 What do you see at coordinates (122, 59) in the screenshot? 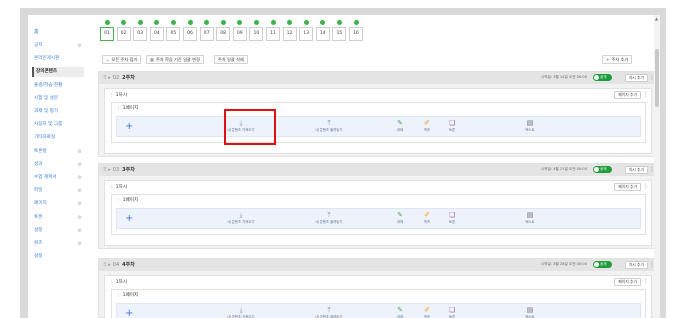
I see `collapse-all-weeks-button: ⌄ 모든 주차 접기` at bounding box center [122, 59].